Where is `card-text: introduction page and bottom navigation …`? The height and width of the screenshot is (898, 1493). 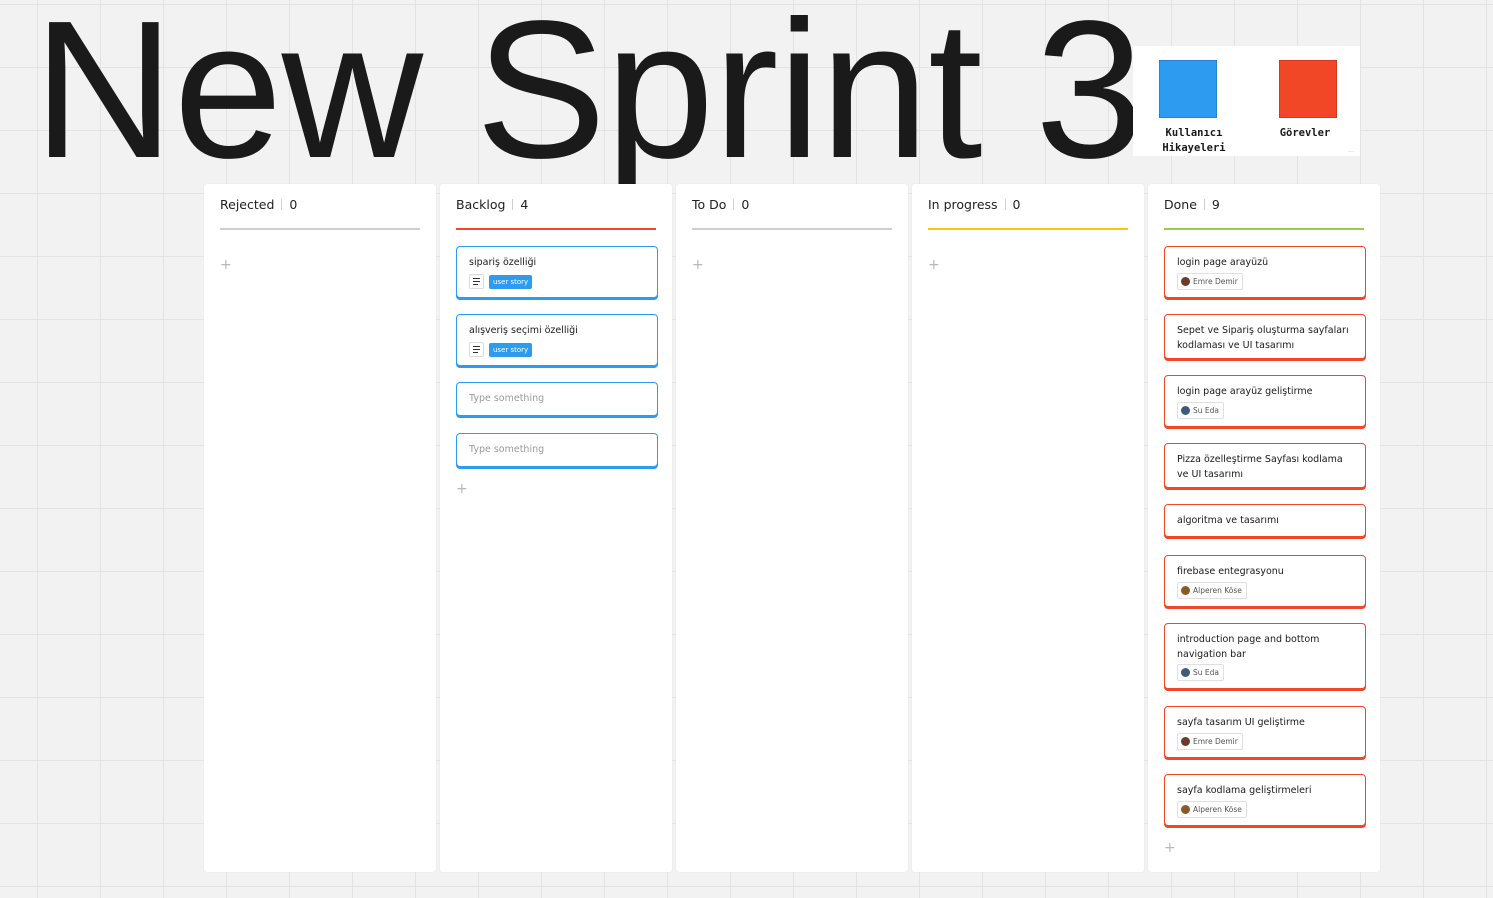
card-text: introduction page and bottom navigation … is located at coordinates (1265, 647).